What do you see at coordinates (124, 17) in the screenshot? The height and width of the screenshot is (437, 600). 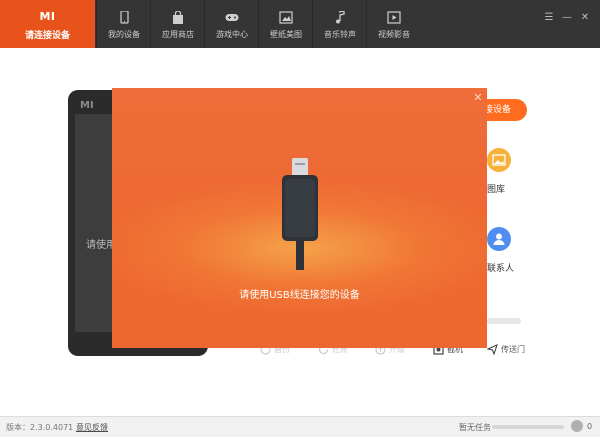 I see `phone-icon` at bounding box center [124, 17].